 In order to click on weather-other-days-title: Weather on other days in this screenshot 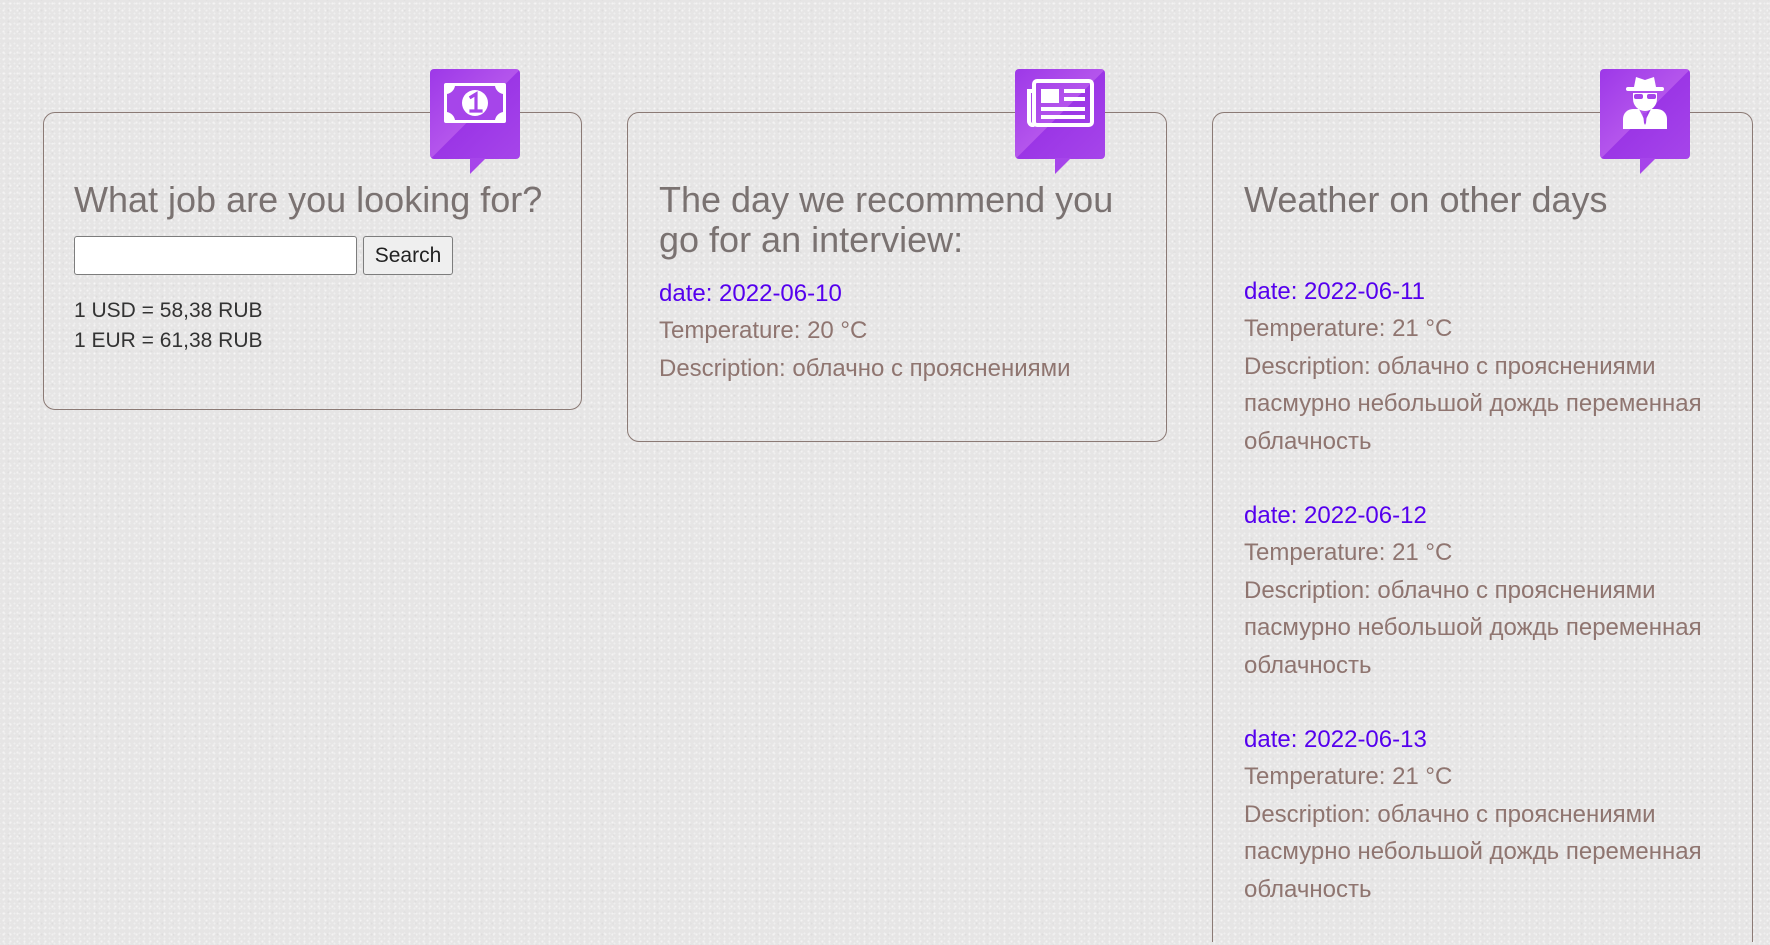, I will do `click(1426, 199)`.